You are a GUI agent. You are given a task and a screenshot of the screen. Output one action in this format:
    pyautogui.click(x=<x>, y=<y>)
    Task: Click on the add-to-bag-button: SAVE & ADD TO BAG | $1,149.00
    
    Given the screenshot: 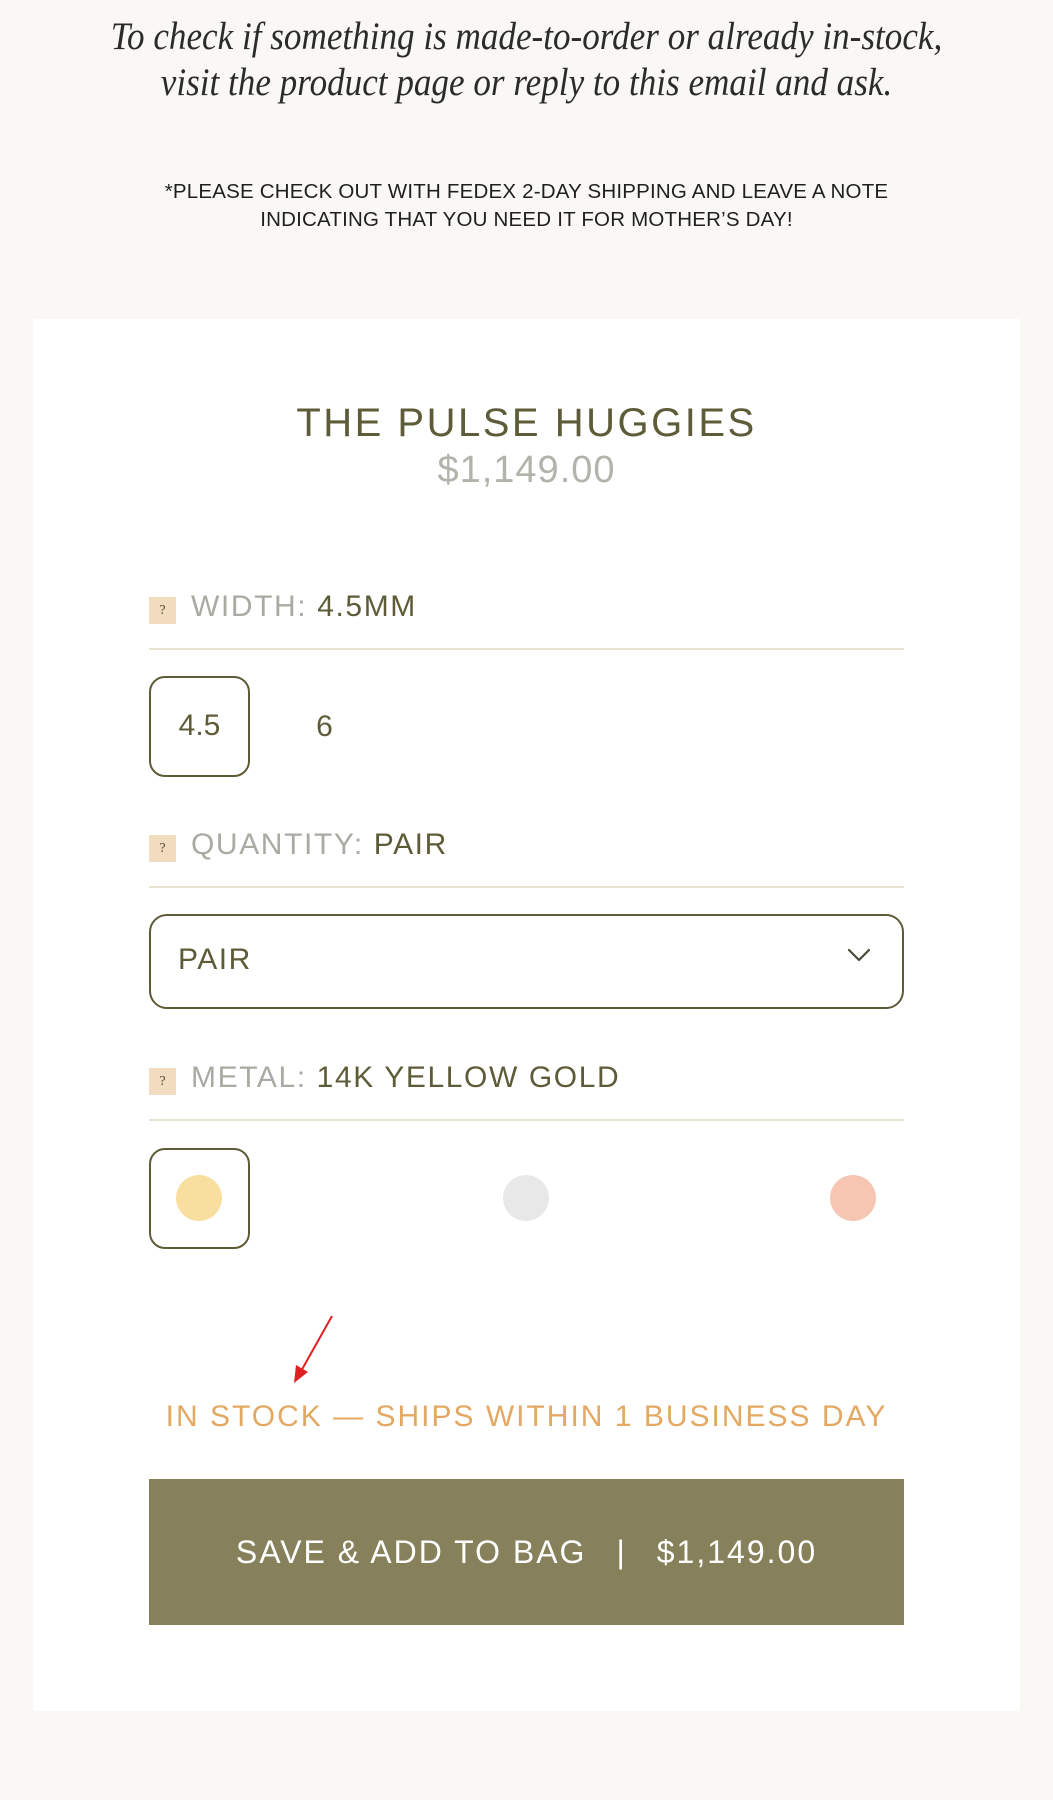 What is the action you would take?
    pyautogui.click(x=526, y=1552)
    